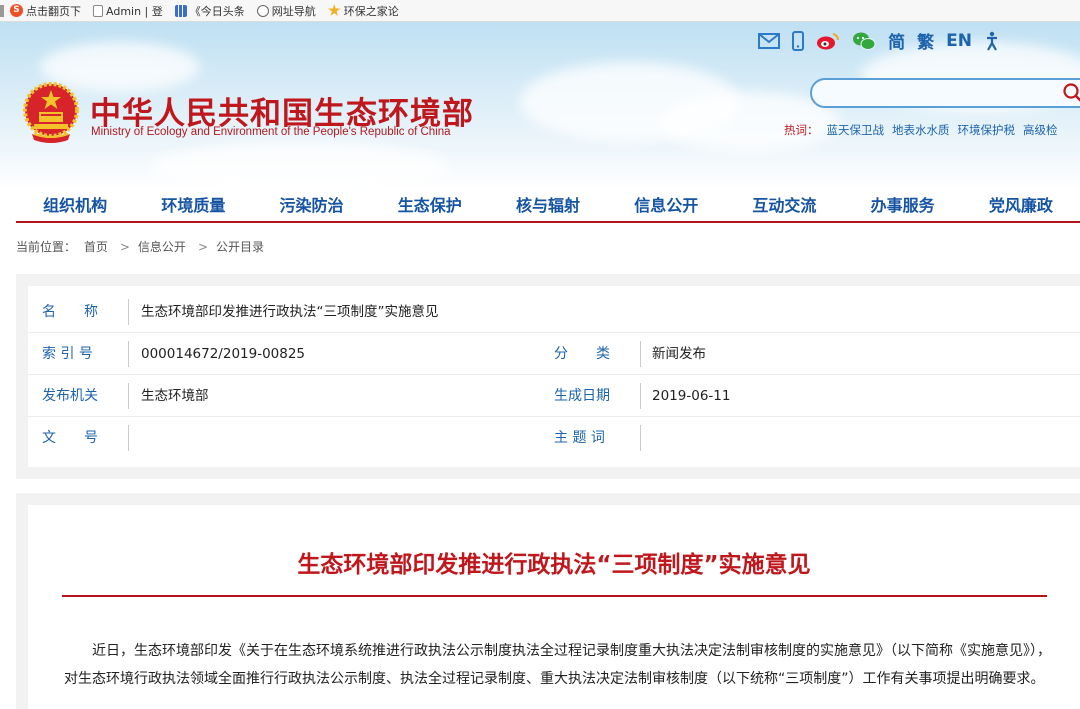 Image resolution: width=1080 pixels, height=709 pixels. What do you see at coordinates (70, 312) in the screenshot?
I see `meta-name-label: 名 称` at bounding box center [70, 312].